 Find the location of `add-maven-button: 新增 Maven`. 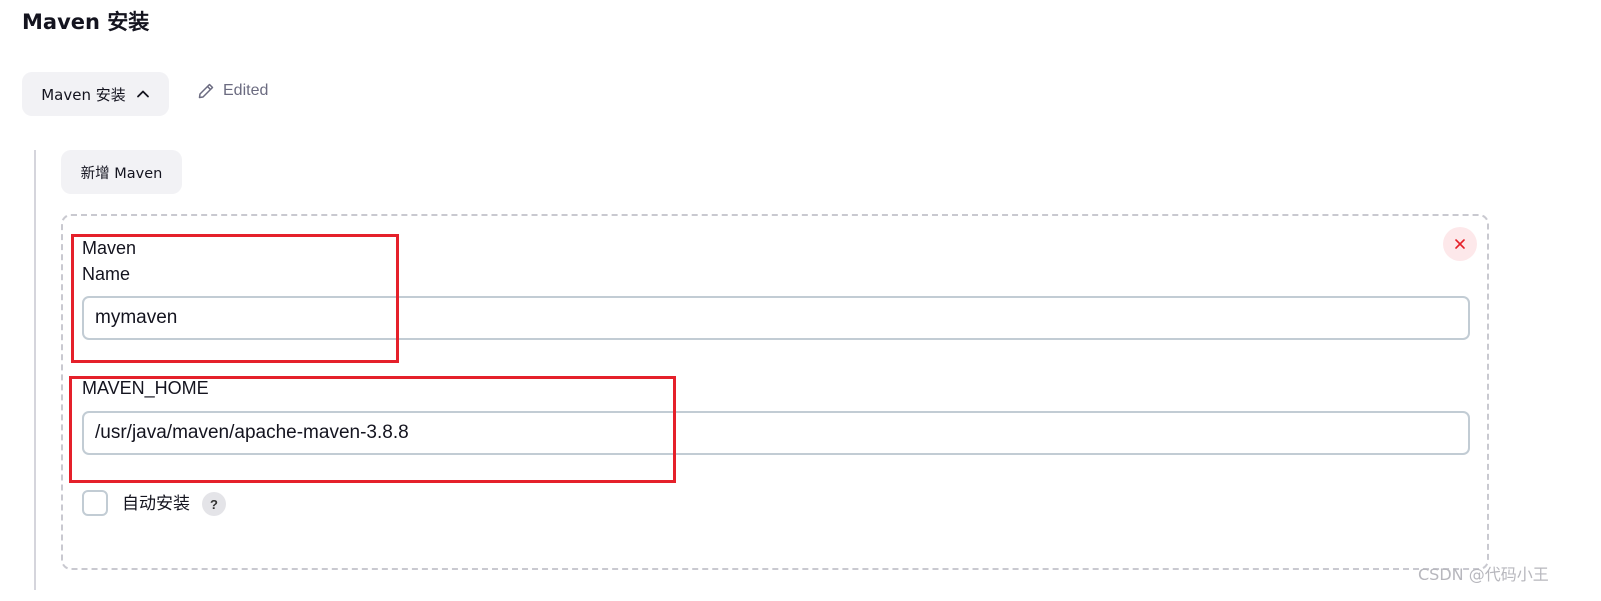

add-maven-button: 新增 Maven is located at coordinates (121, 172).